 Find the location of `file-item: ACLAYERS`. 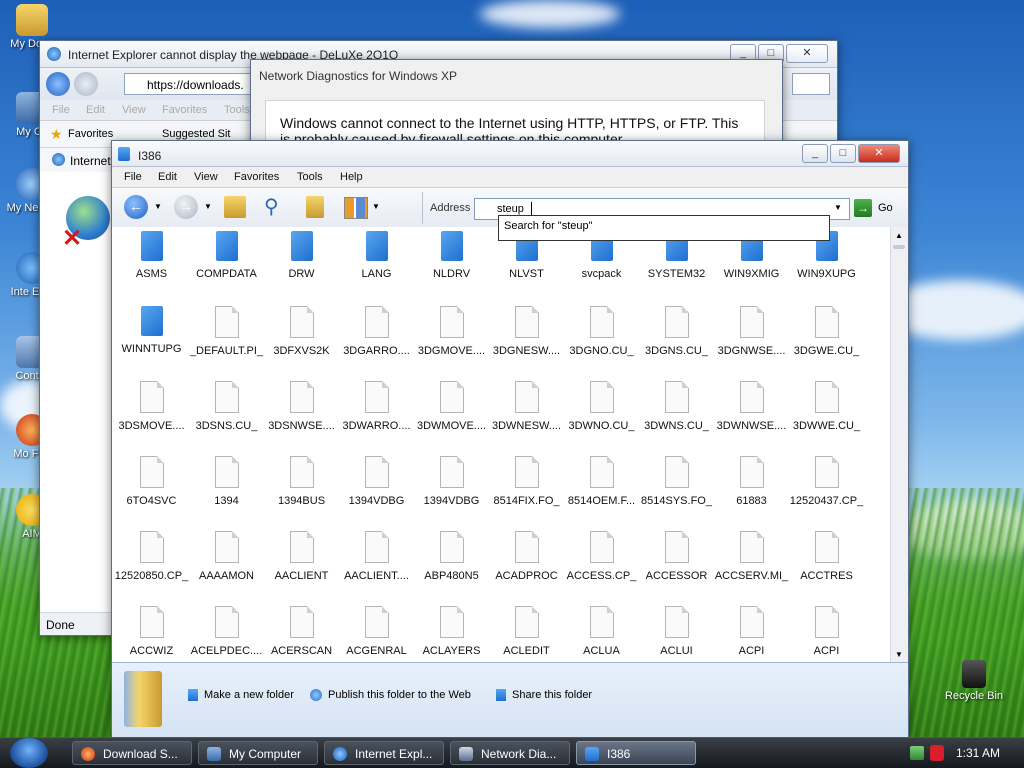

file-item: ACLAYERS is located at coordinates (451, 632).